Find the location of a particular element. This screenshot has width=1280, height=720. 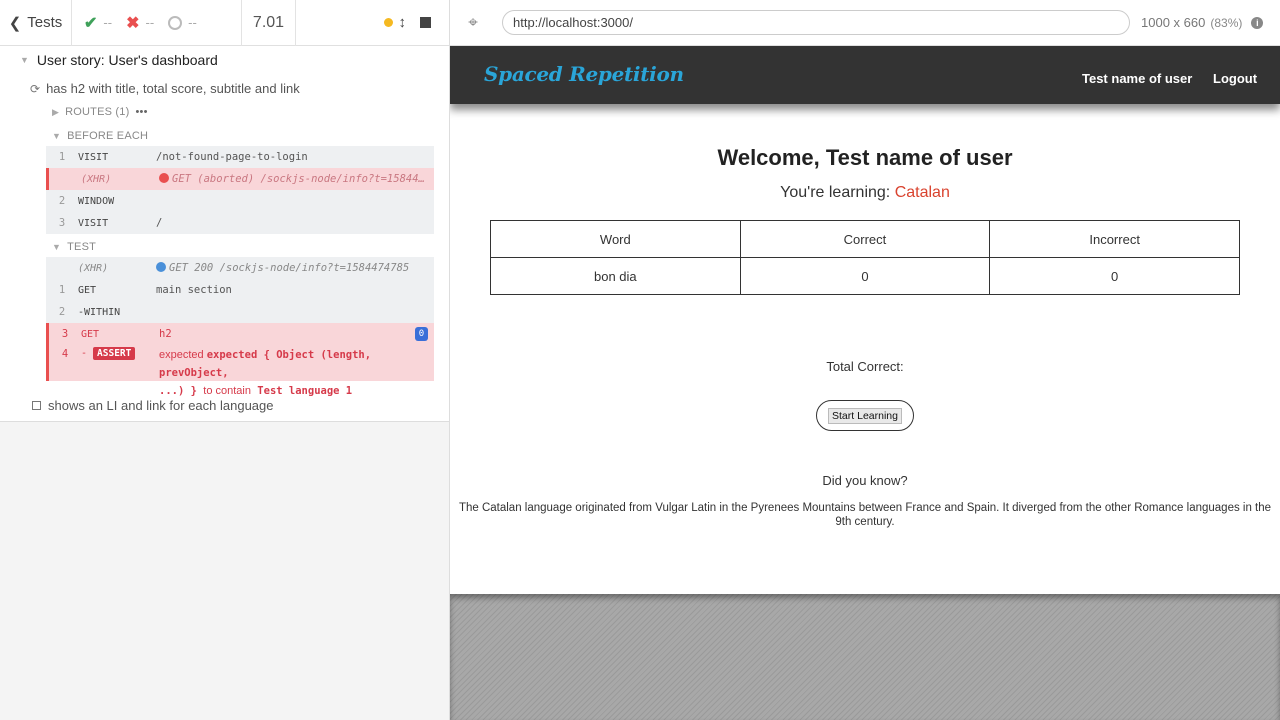

command-message: /not-found-page-to-login is located at coordinates (232, 157).